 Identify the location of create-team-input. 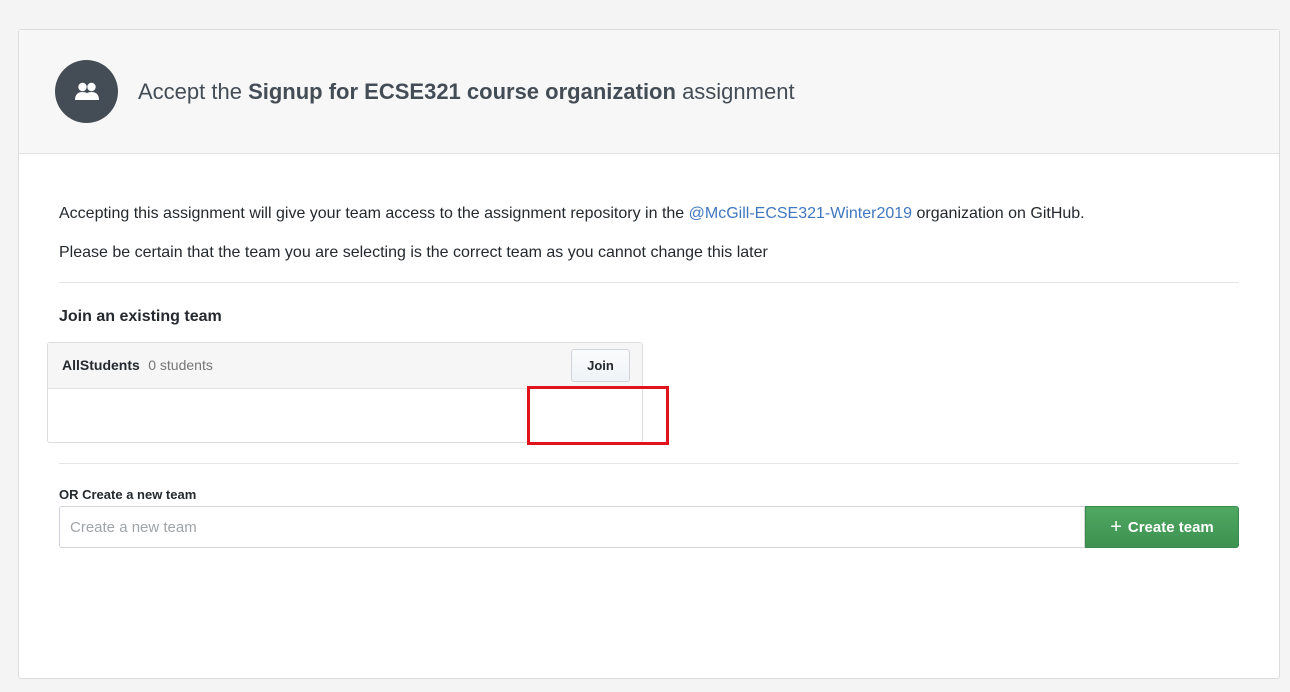
(572, 527).